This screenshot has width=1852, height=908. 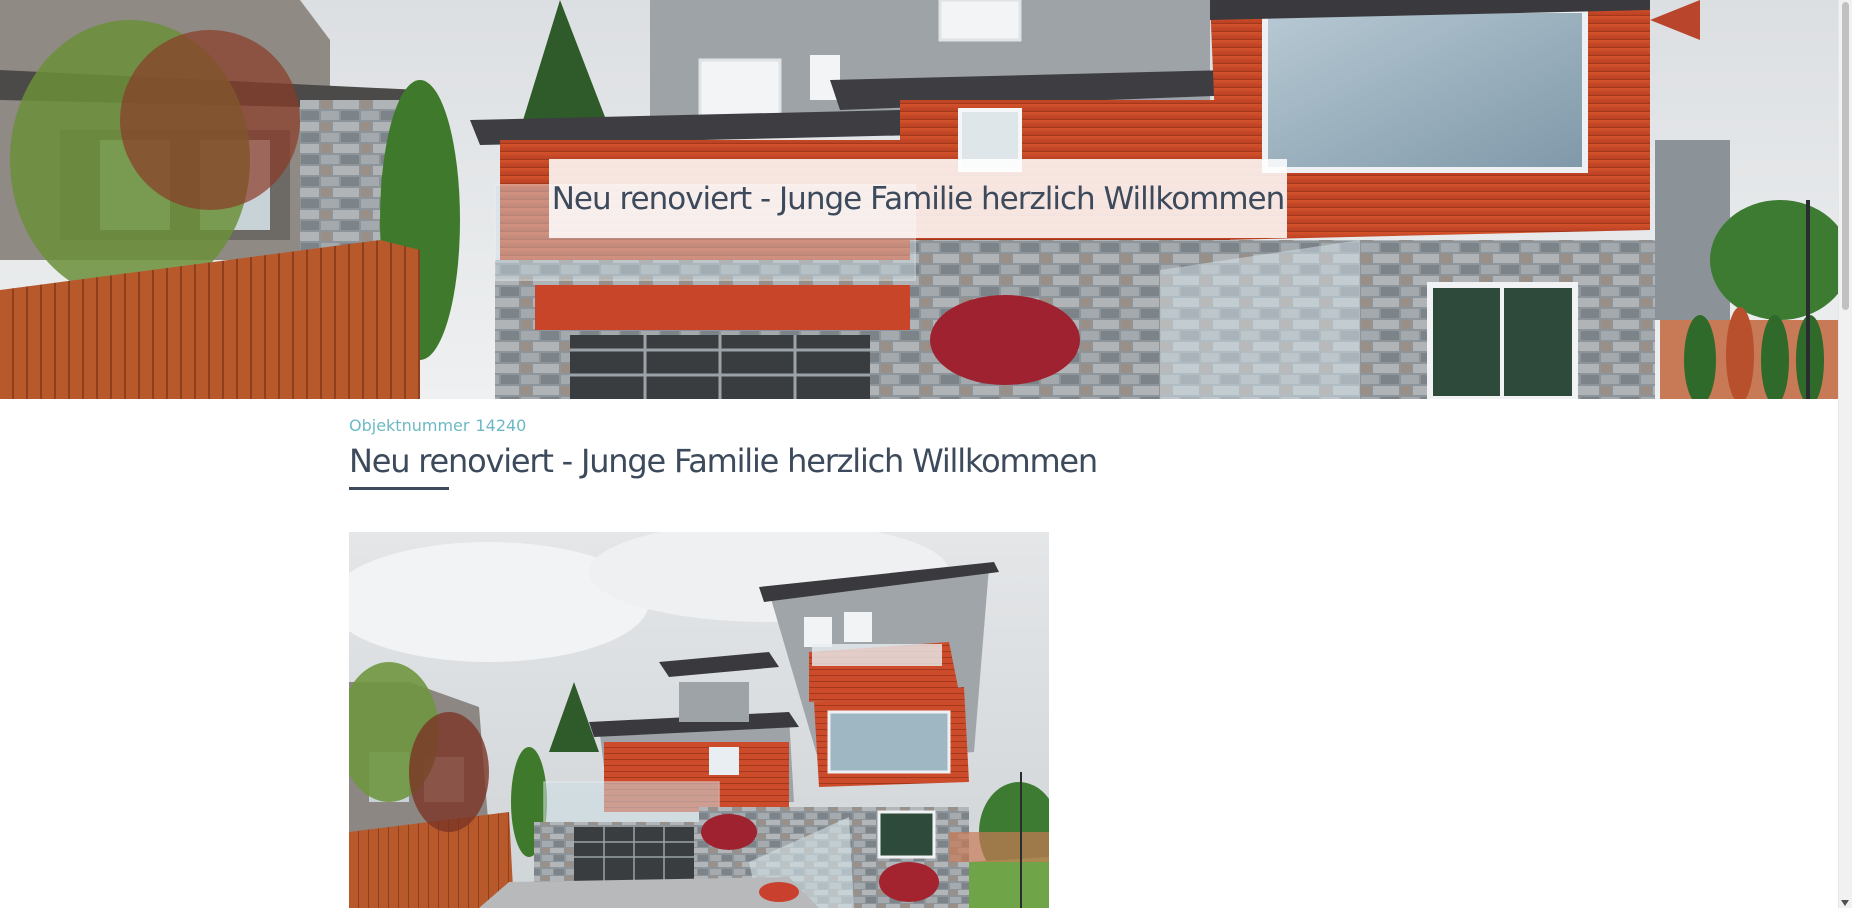 I want to click on page-scrollbar, so click(x=1845, y=454).